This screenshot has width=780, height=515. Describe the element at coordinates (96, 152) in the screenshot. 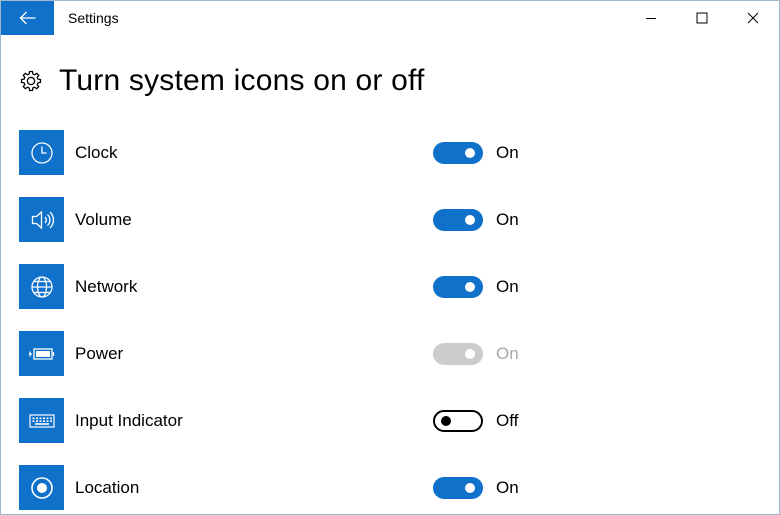

I see `setting-label: Clock` at that location.